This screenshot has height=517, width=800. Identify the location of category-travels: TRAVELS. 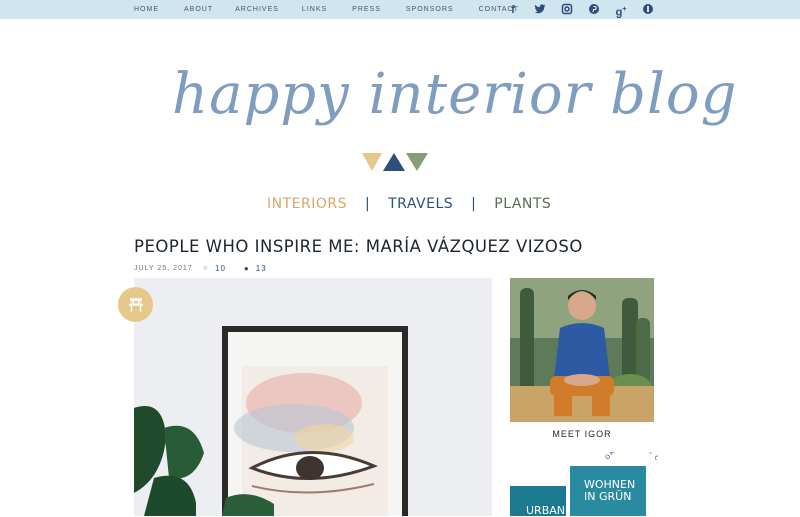
(420, 204).